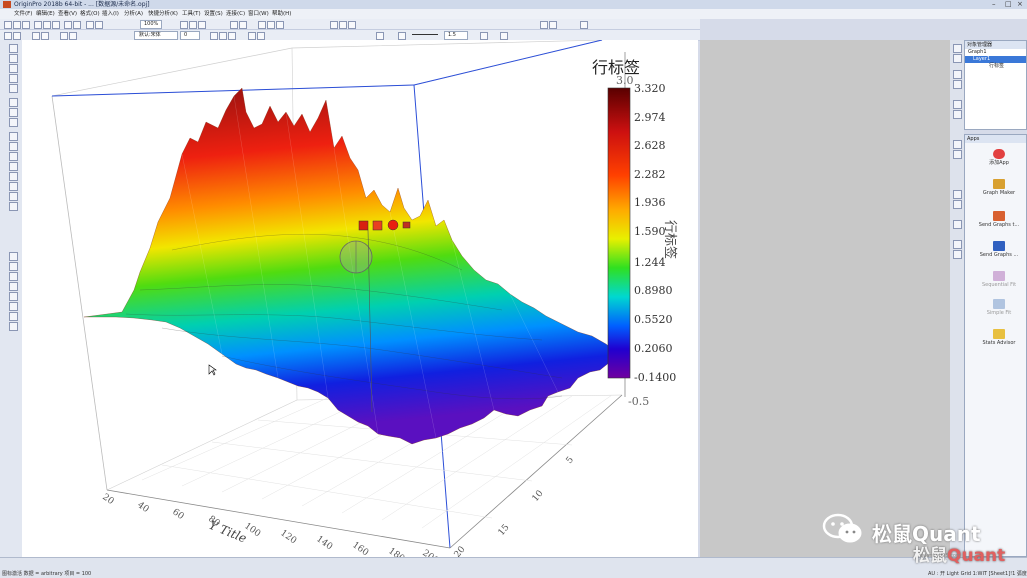 Image resolution: width=1027 pixels, height=578 pixels. What do you see at coordinates (957, 194) in the screenshot?
I see `lighting-icon` at bounding box center [957, 194].